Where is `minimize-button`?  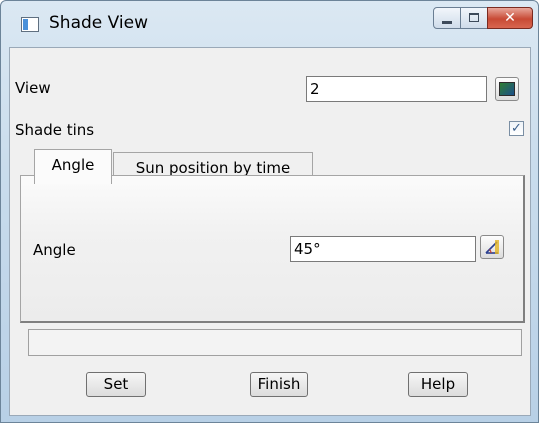 minimize-button is located at coordinates (447, 18).